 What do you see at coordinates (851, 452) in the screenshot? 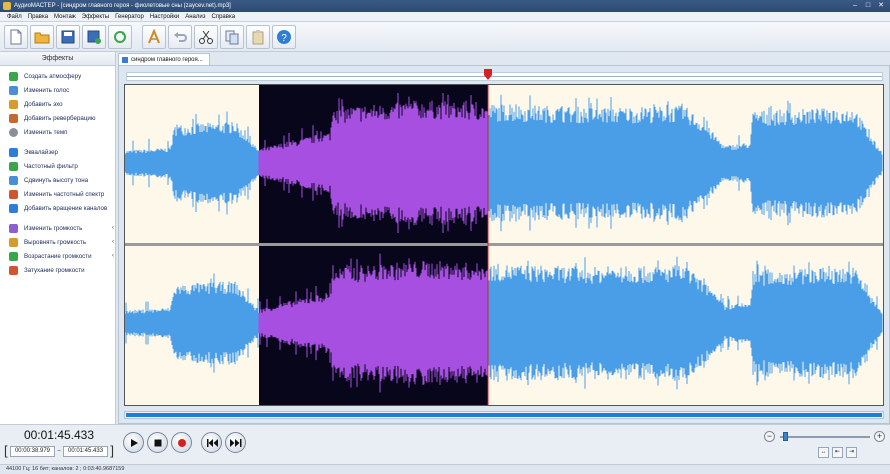
I see `zoom-full-icon: ⇥` at bounding box center [851, 452].